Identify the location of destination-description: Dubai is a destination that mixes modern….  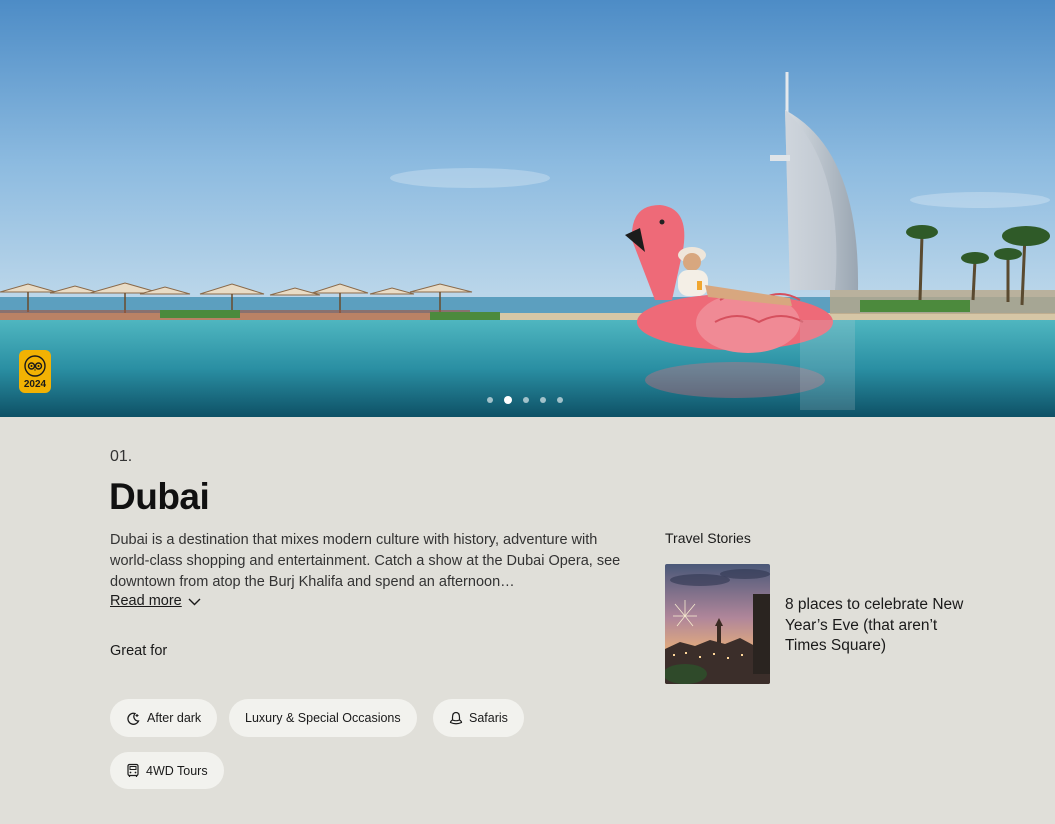
(365, 561).